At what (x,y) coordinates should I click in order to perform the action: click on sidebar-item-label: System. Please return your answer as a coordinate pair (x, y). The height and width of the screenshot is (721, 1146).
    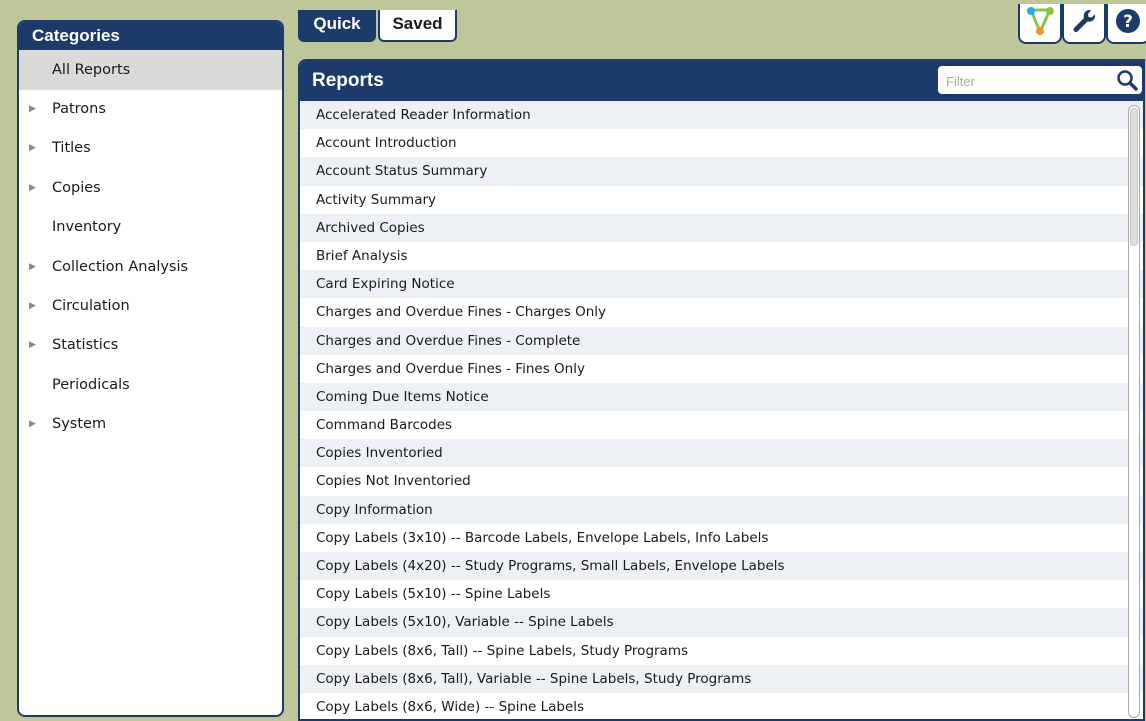
    Looking at the image, I should click on (79, 424).